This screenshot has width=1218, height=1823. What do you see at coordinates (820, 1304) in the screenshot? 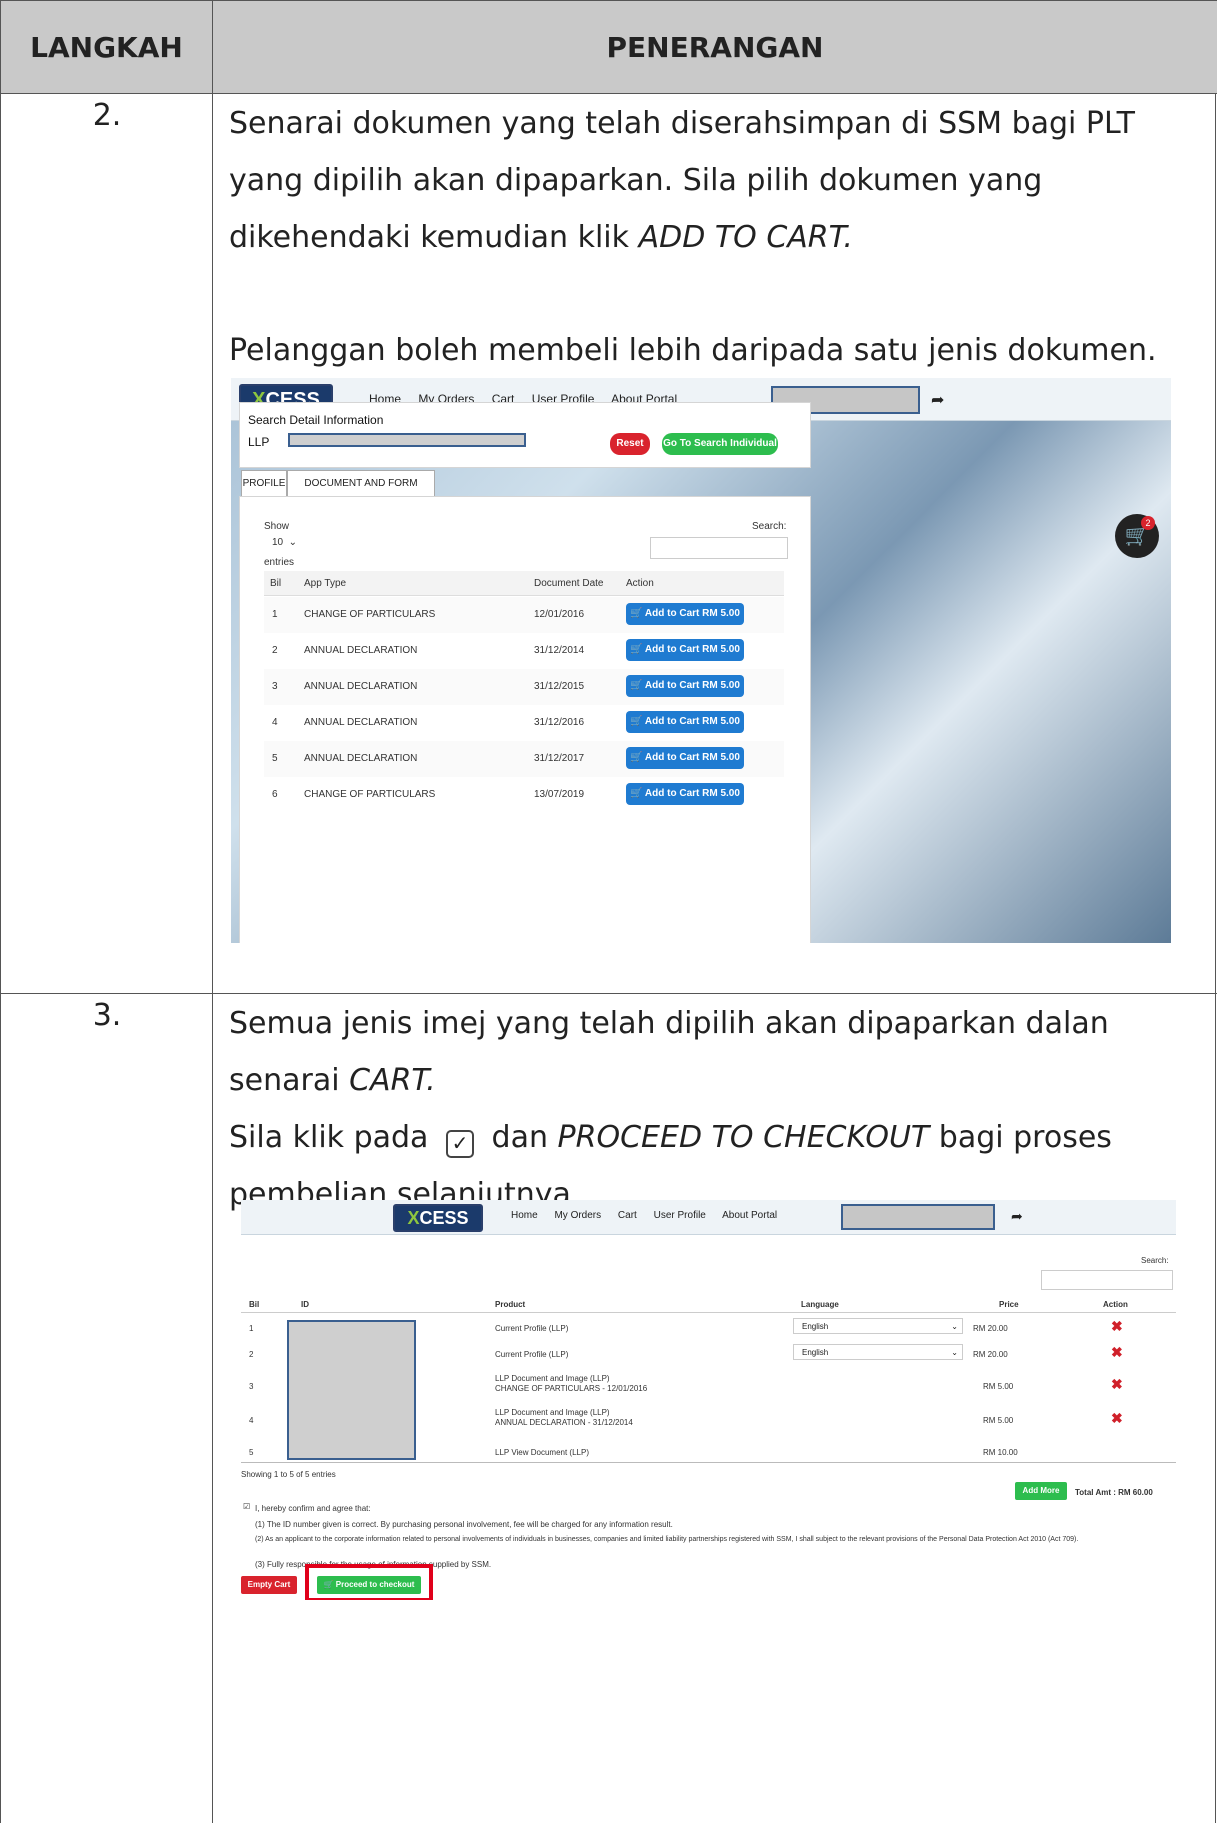
I see `col-language: Language` at bounding box center [820, 1304].